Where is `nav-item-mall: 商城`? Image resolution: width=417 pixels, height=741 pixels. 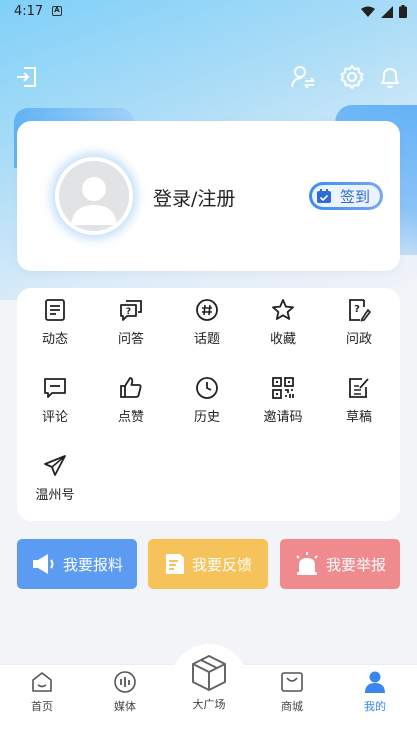
nav-item-mall: 商城 is located at coordinates (292, 692).